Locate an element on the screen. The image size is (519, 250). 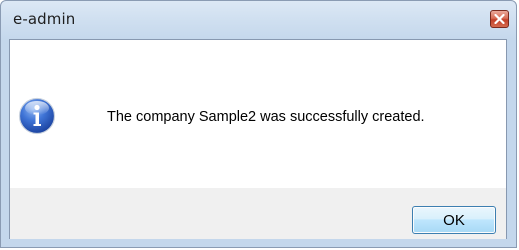
ok-button: OK is located at coordinates (454, 220).